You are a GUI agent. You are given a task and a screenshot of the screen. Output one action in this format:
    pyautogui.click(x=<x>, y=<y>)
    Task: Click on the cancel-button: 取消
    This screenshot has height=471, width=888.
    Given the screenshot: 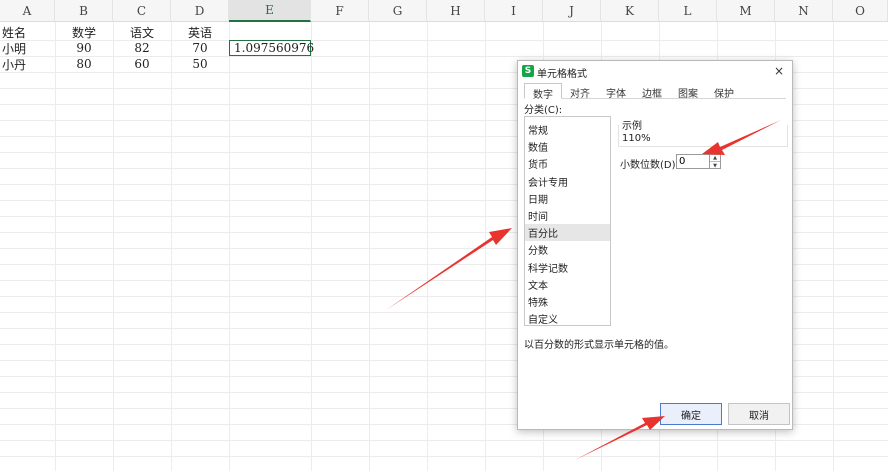 What is the action you would take?
    pyautogui.click(x=759, y=414)
    